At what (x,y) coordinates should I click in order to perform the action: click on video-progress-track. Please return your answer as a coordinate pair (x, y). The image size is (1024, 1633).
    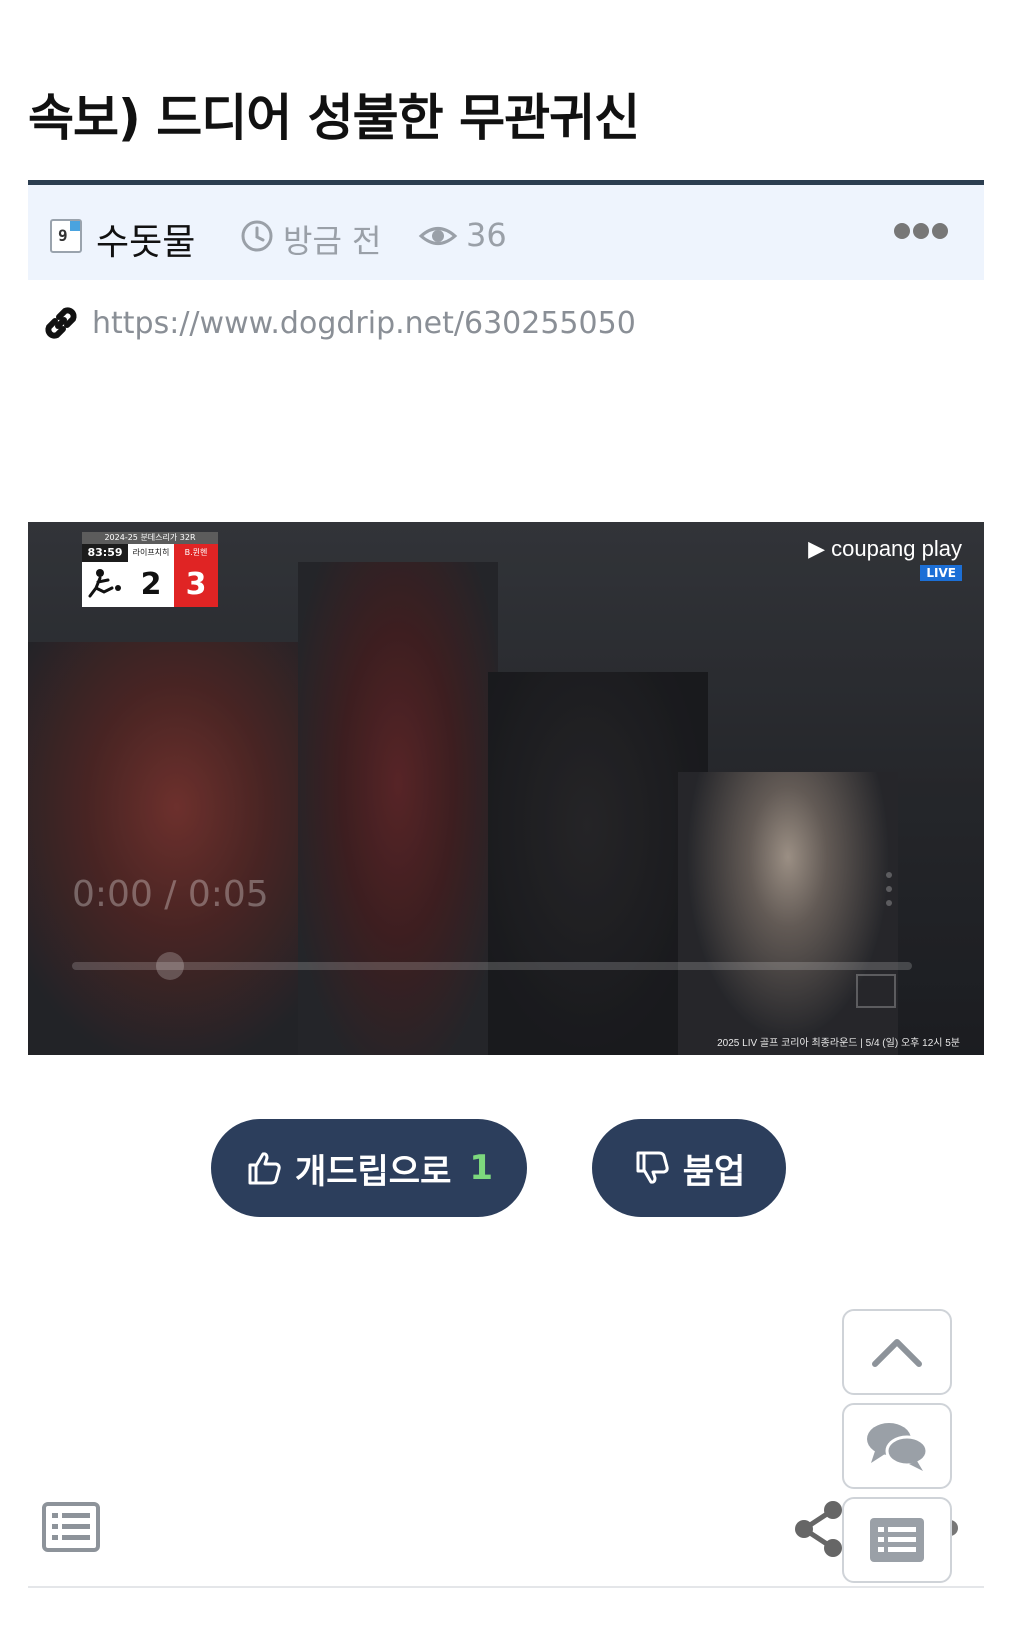
    Looking at the image, I should click on (492, 966).